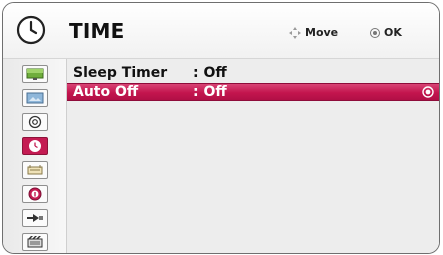 This screenshot has width=443, height=255. I want to click on time-icon, so click(35, 146).